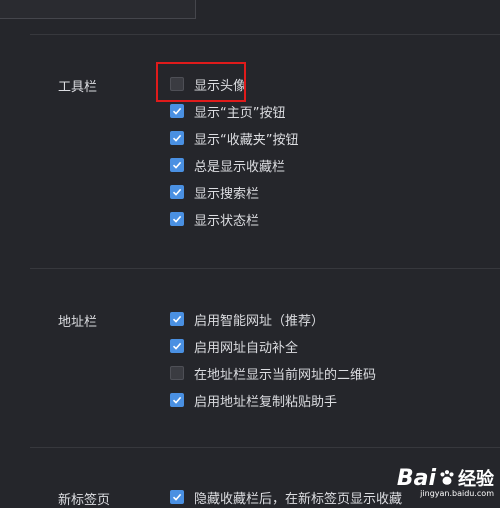 The width and height of the screenshot is (500, 508). I want to click on option-url-autocomplete: 启用网址自动补全, so click(234, 346).